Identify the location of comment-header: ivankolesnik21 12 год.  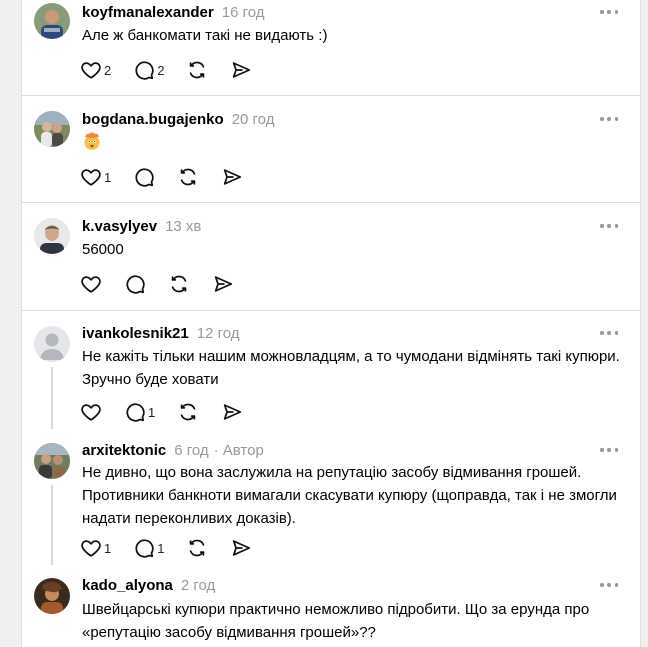
(161, 333).